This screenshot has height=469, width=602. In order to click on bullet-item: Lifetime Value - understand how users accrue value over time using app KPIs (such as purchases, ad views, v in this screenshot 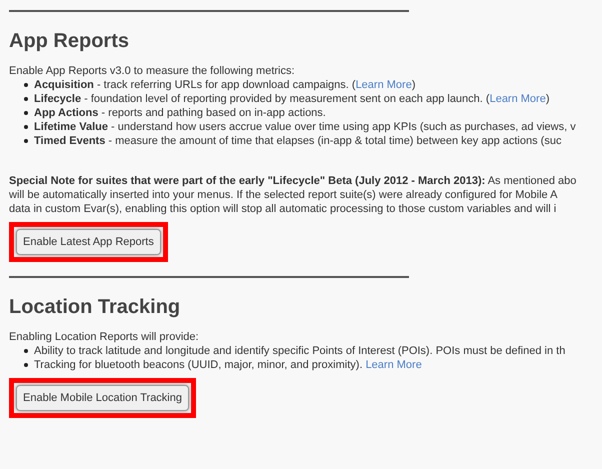, I will do `click(300, 127)`.